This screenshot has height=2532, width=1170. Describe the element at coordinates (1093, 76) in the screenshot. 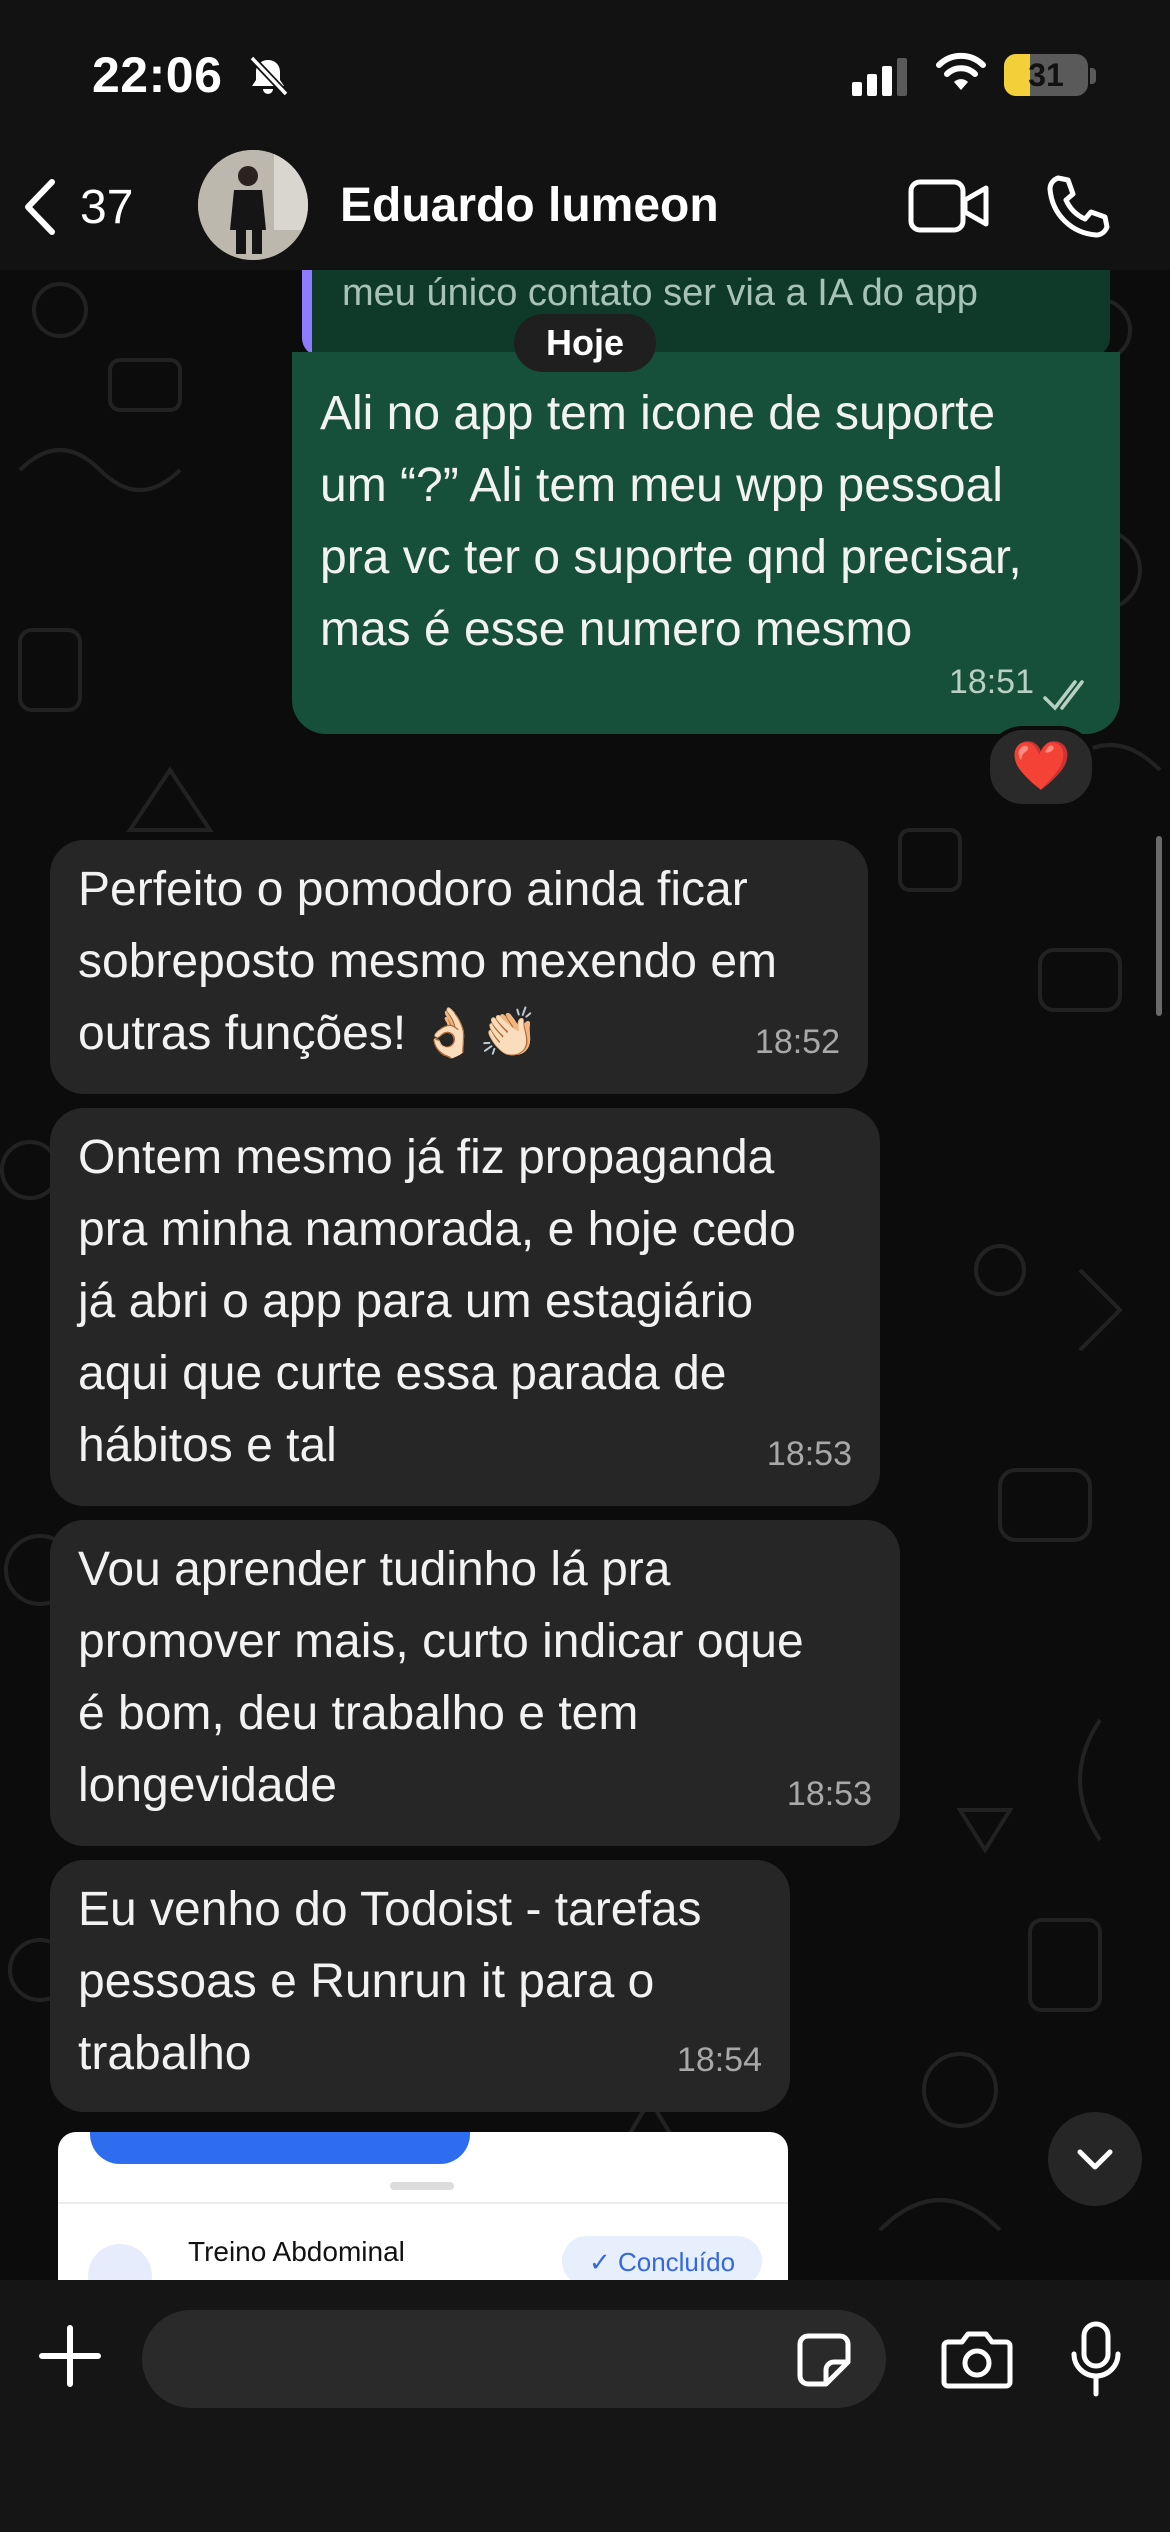

I see `battery-tip` at that location.